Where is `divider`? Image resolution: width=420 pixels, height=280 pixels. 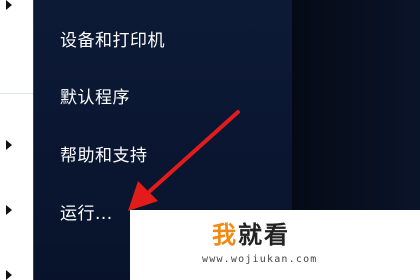
divider is located at coordinates (16, 93).